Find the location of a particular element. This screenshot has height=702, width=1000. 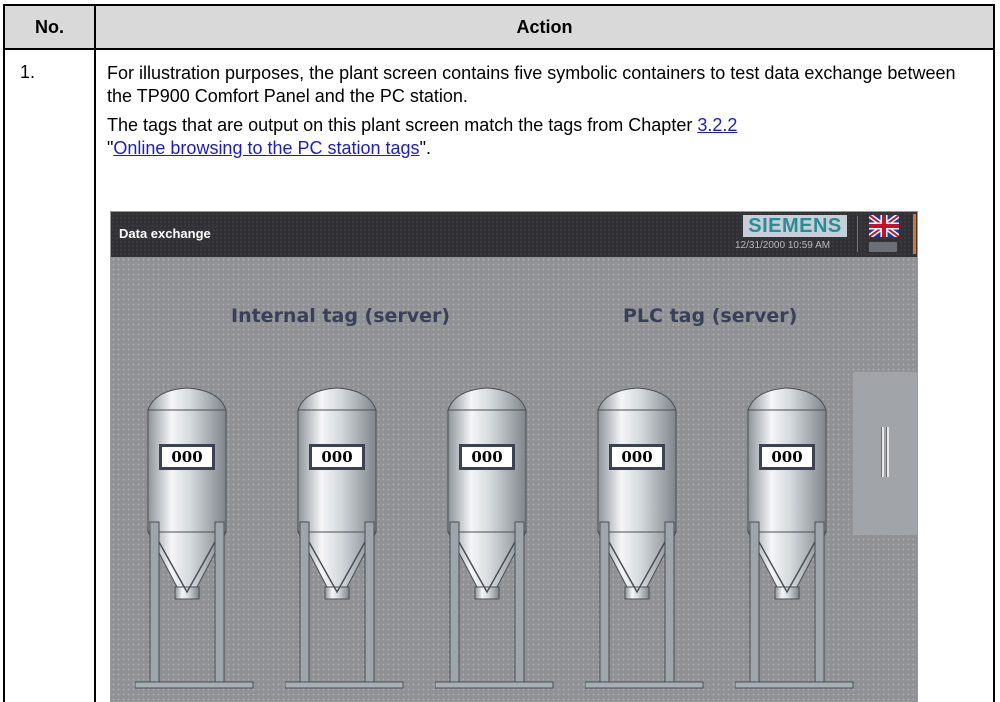

bar-edge-accent is located at coordinates (914, 234).